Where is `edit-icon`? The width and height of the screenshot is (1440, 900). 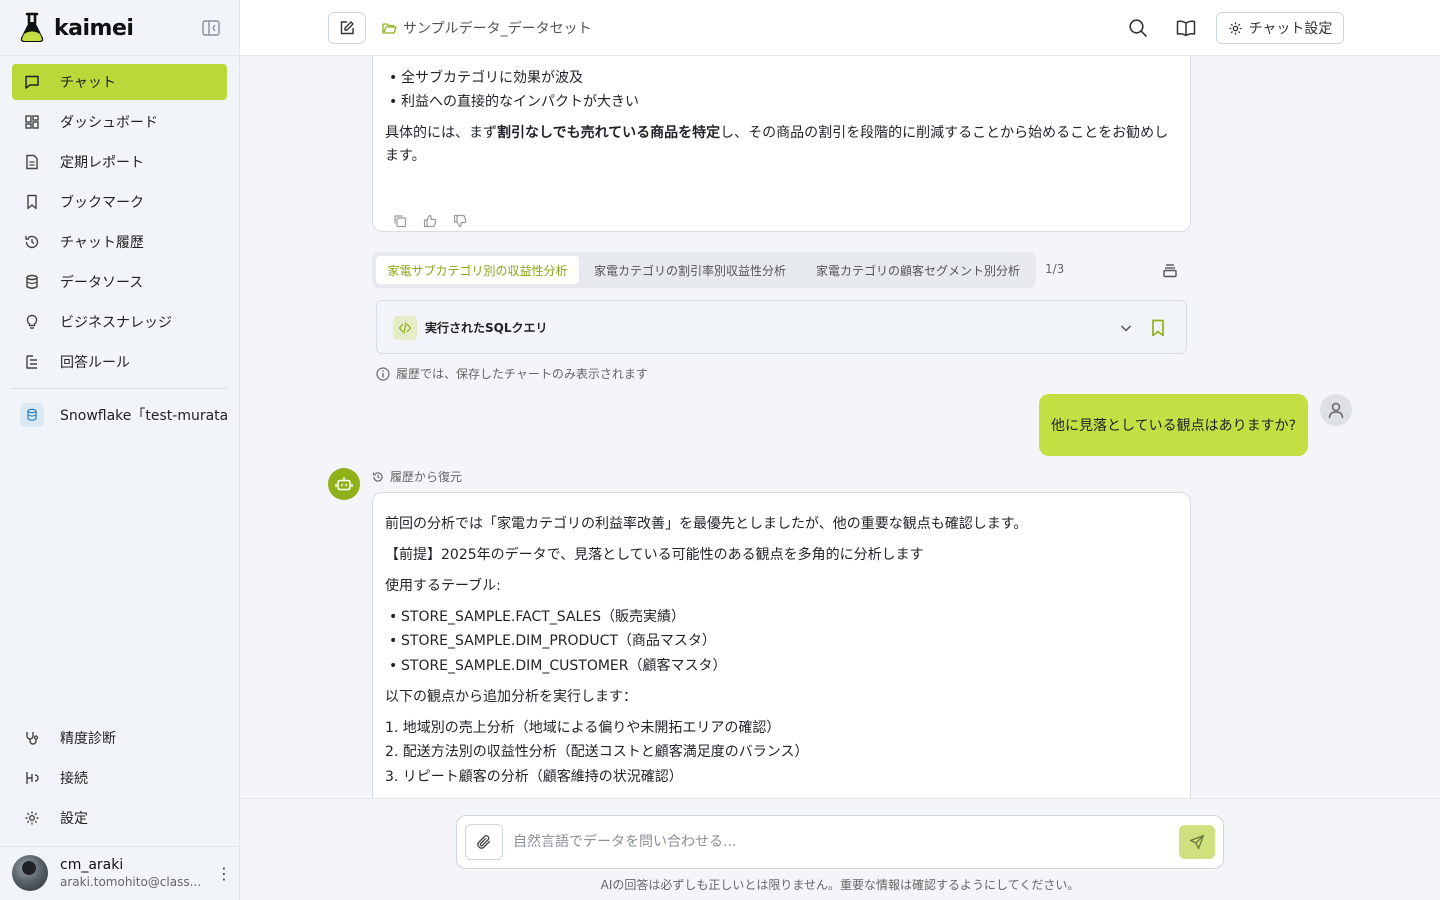
edit-icon is located at coordinates (347, 28).